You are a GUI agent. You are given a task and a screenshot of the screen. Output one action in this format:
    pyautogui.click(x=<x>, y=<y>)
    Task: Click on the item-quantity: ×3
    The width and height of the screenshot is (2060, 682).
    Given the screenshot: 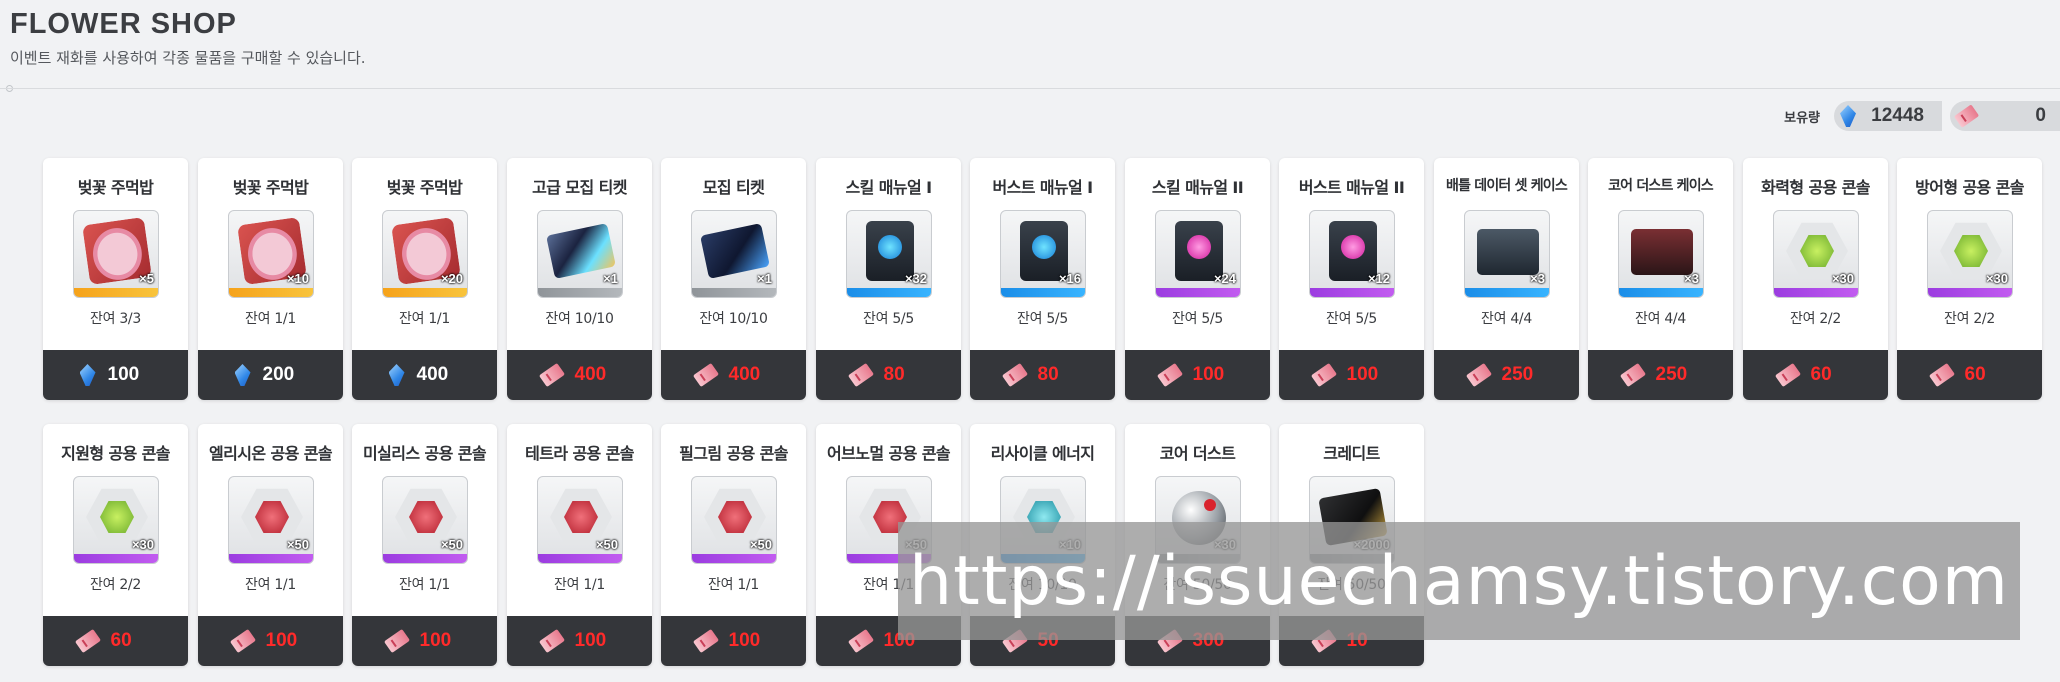 What is the action you would take?
    pyautogui.click(x=1537, y=278)
    